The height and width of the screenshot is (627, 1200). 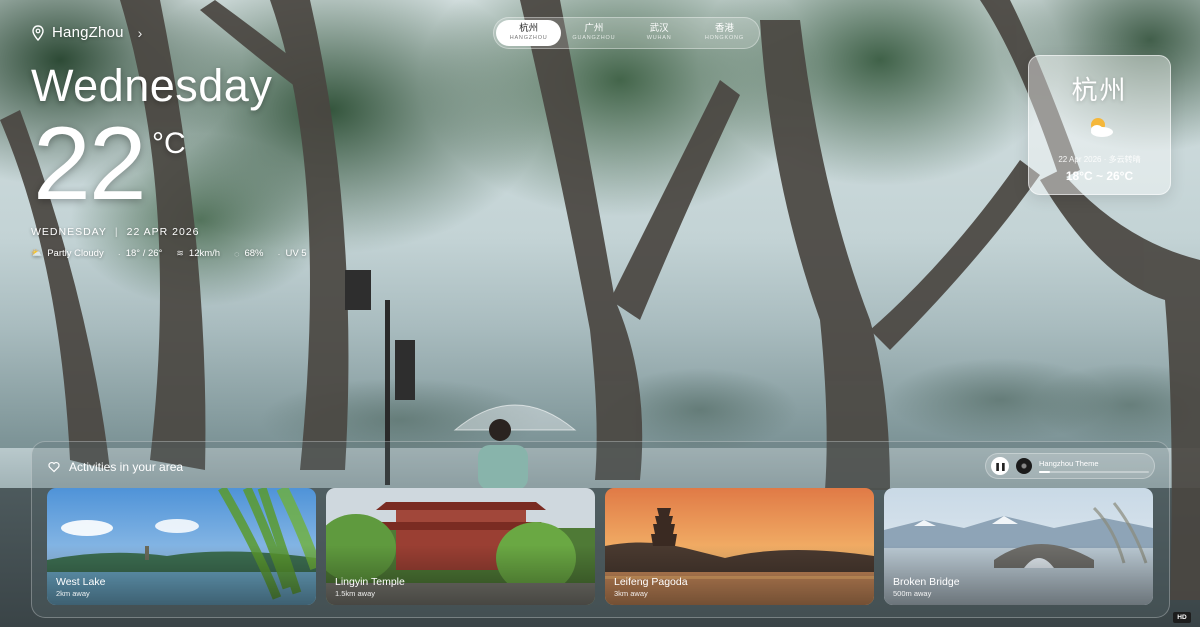 I want to click on tab-wuhan: 武汉 WUHAN, so click(x=659, y=33).